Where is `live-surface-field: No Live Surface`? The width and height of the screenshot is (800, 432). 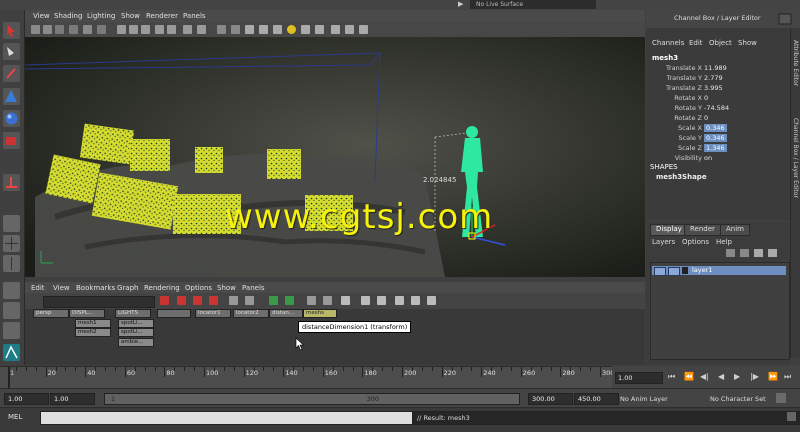
live-surface-field: No Live Surface is located at coordinates (533, 4).